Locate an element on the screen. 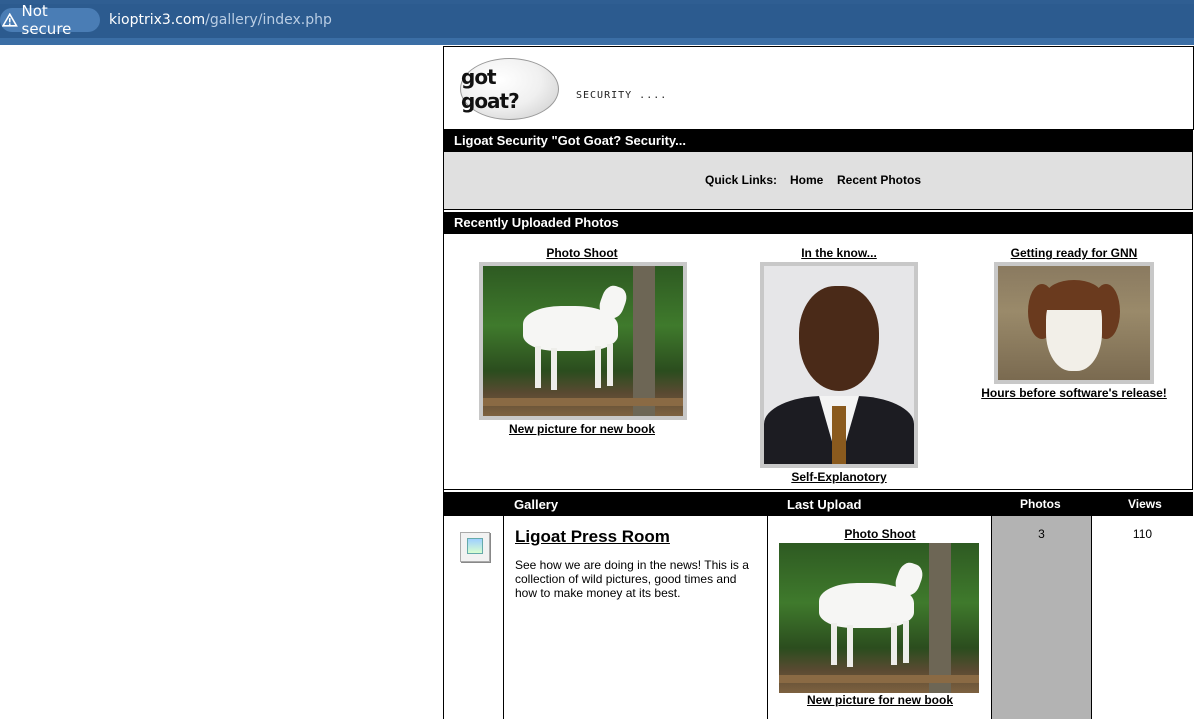 Image resolution: width=1194 pixels, height=719 pixels. got-goat-logo: got goat? is located at coordinates (509, 89).